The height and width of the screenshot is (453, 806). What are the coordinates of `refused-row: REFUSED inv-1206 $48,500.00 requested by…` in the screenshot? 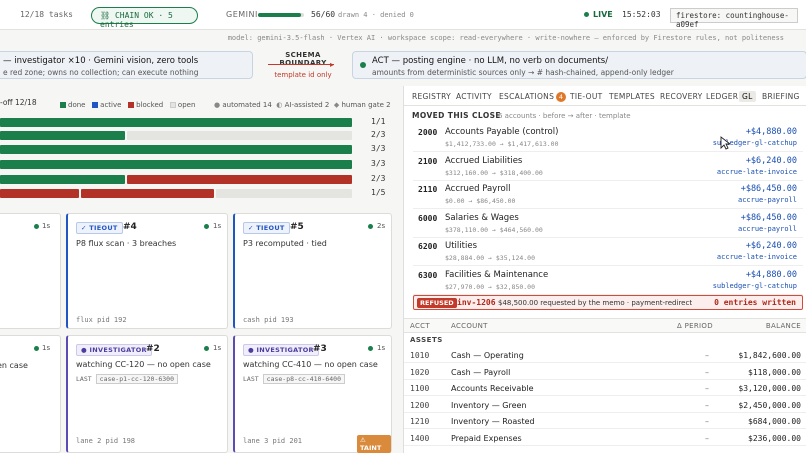 It's located at (608, 302).